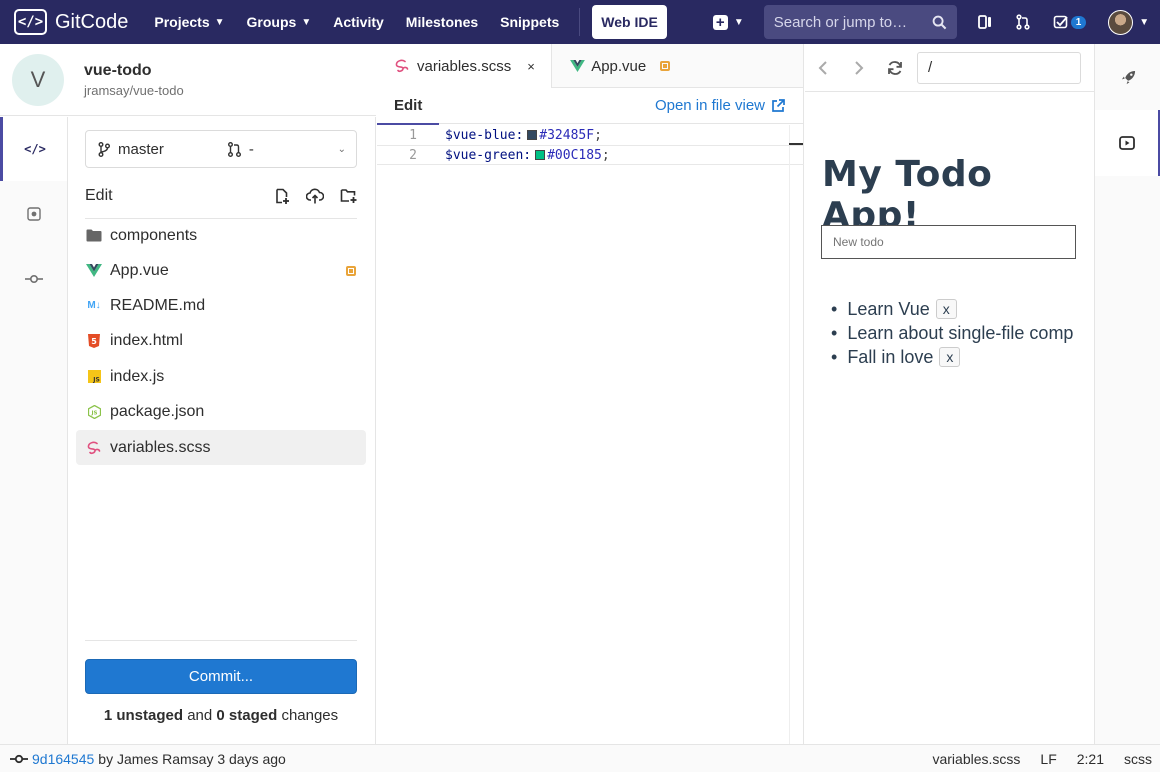  I want to click on tree-item-index-js: JS index.js, so click(221, 376).